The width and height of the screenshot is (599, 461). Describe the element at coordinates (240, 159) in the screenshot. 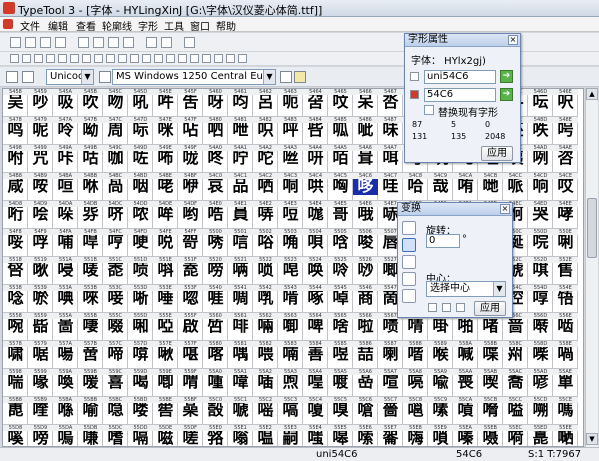

I see `glyph-cell: 咛 54A1` at that location.